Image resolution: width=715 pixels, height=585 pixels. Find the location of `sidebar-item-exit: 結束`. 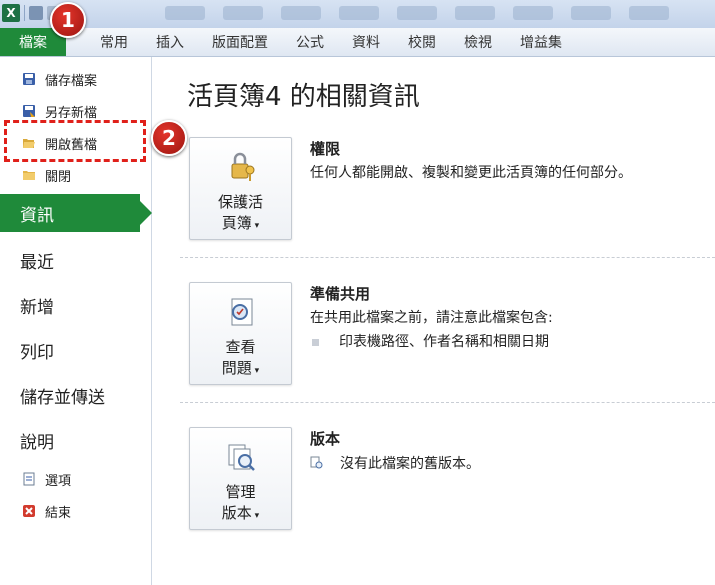

sidebar-item-exit: 結束 is located at coordinates (75, 511).